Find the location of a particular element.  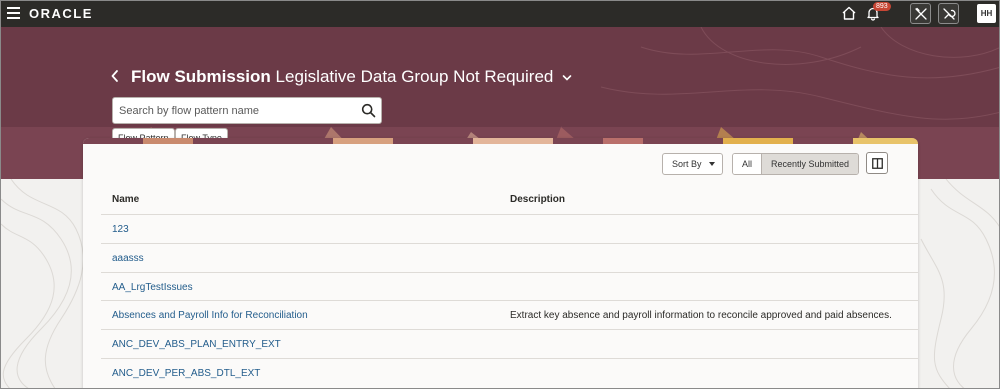

column-header-description: Description is located at coordinates (538, 199).